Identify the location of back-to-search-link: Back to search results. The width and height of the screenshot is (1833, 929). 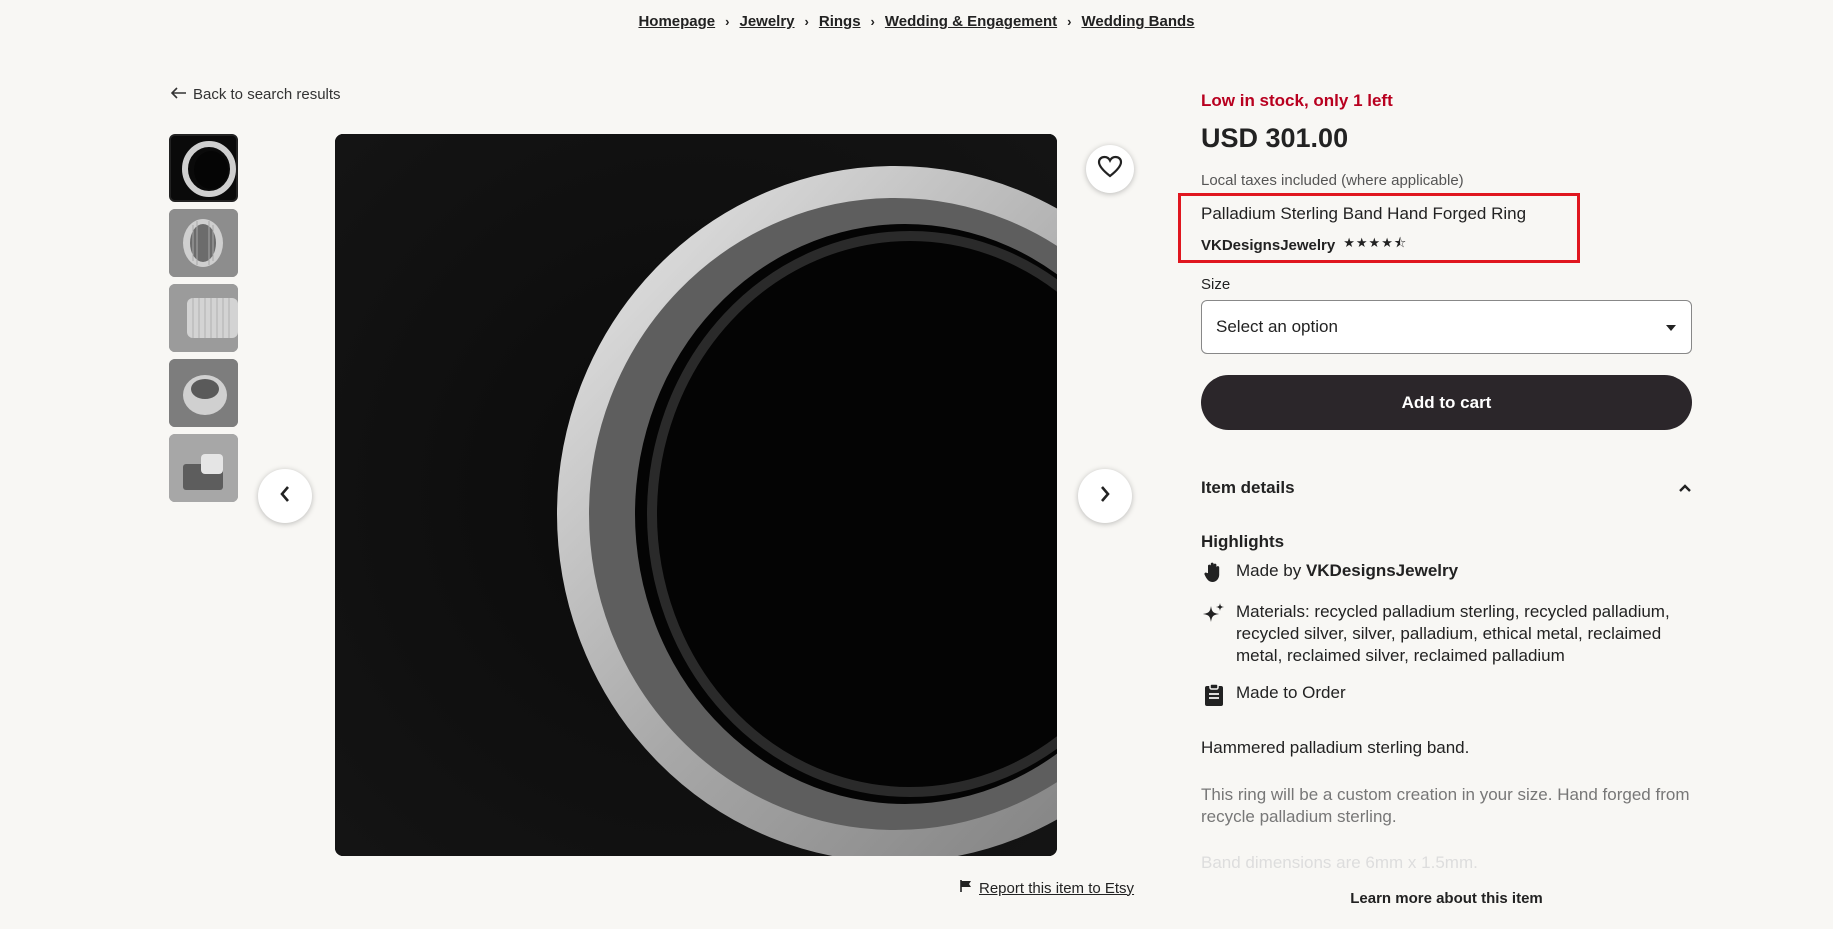
(255, 94).